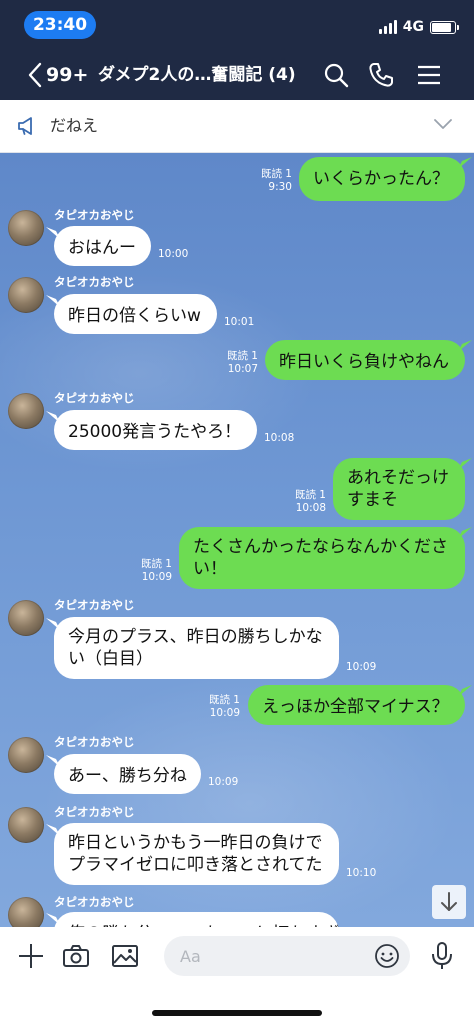  I want to click on message-meta: 既読 1 10:08, so click(307, 502).